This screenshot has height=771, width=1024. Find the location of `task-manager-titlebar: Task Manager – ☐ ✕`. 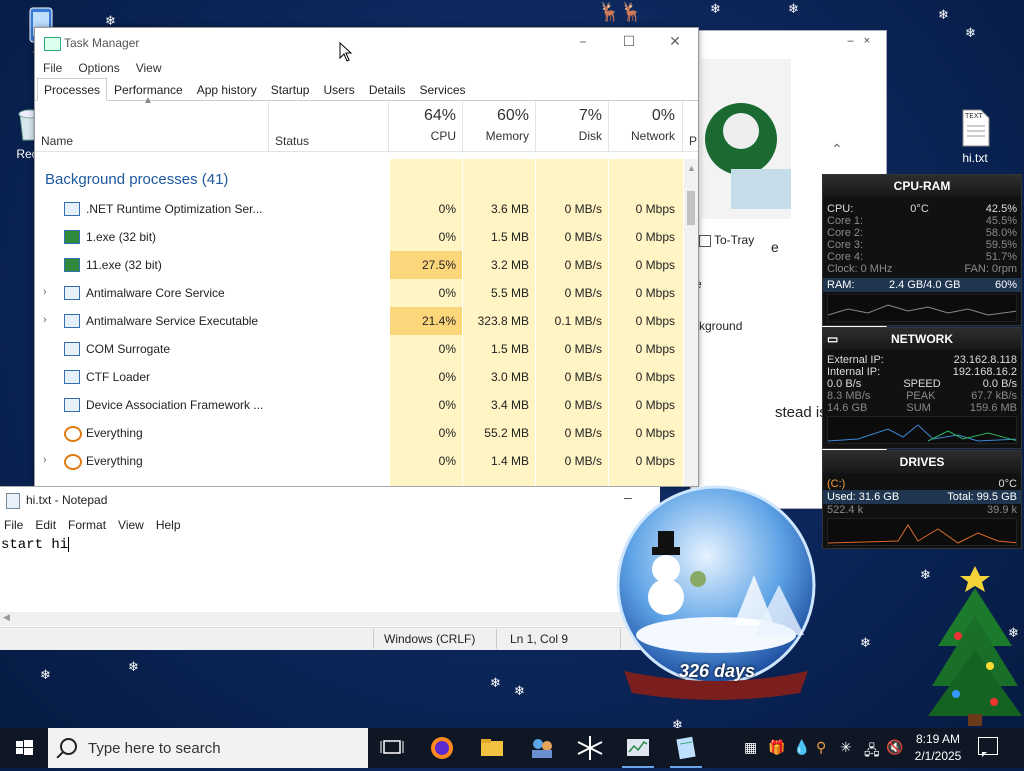

task-manager-titlebar: Task Manager – ☐ ✕ is located at coordinates (366, 43).